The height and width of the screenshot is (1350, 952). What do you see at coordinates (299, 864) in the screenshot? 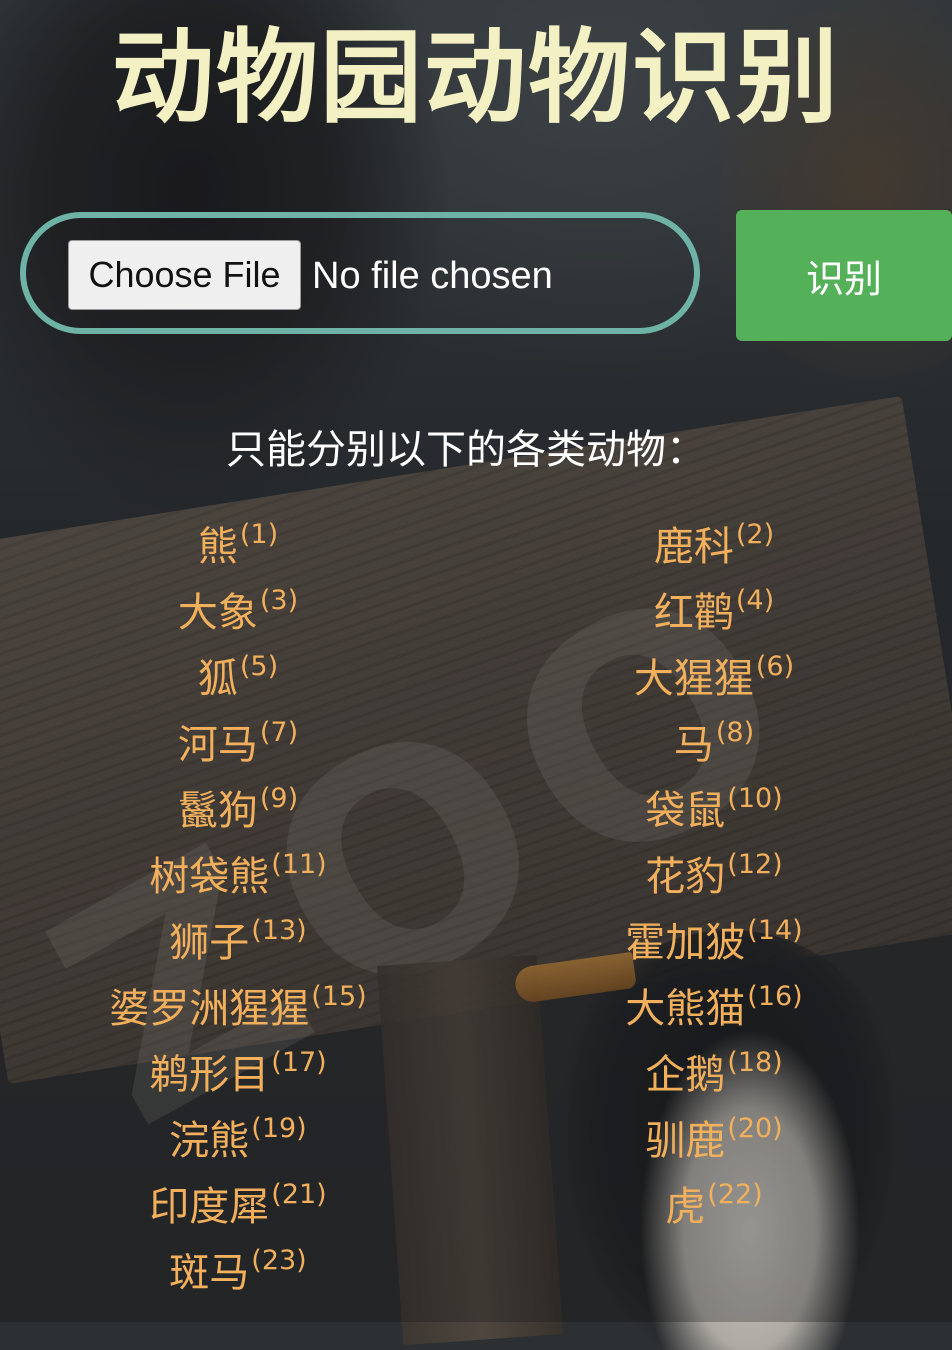
I see `animal-number: (11)` at bounding box center [299, 864].